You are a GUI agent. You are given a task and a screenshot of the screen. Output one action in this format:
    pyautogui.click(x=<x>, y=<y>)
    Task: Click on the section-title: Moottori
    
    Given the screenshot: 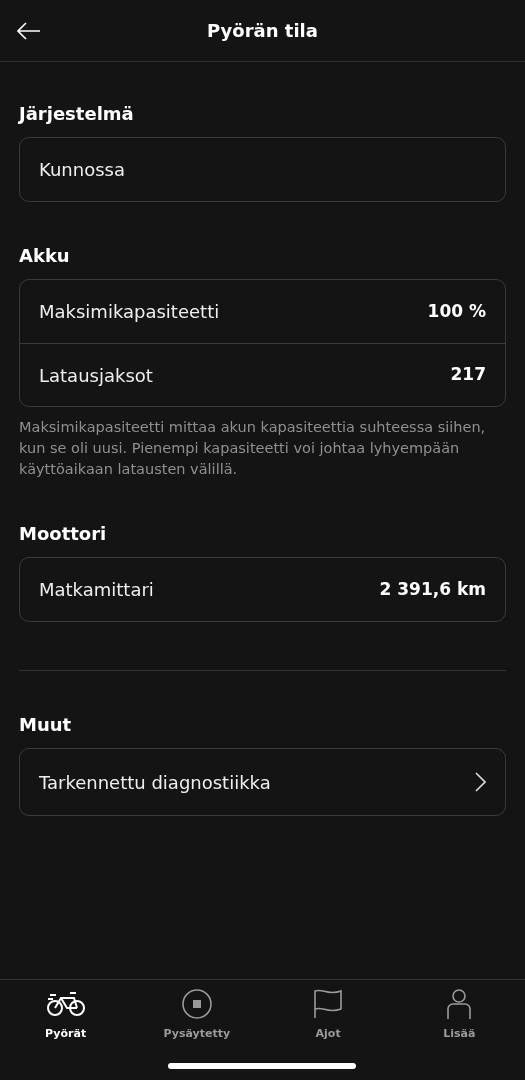 What is the action you would take?
    pyautogui.click(x=63, y=534)
    